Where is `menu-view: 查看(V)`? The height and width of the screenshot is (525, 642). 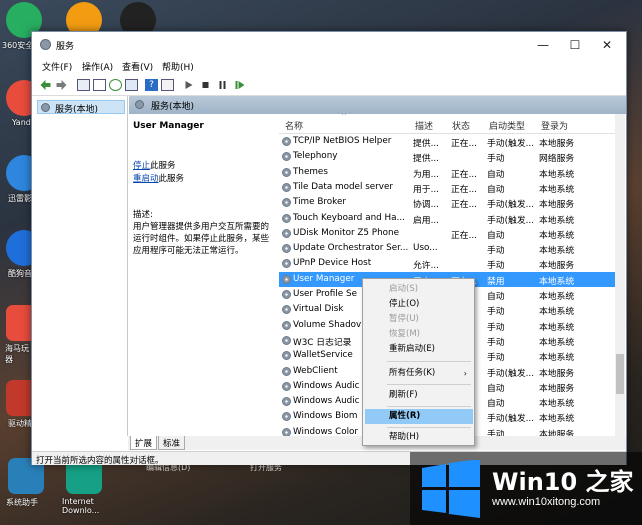
menu-view: 查看(V) is located at coordinates (137, 66).